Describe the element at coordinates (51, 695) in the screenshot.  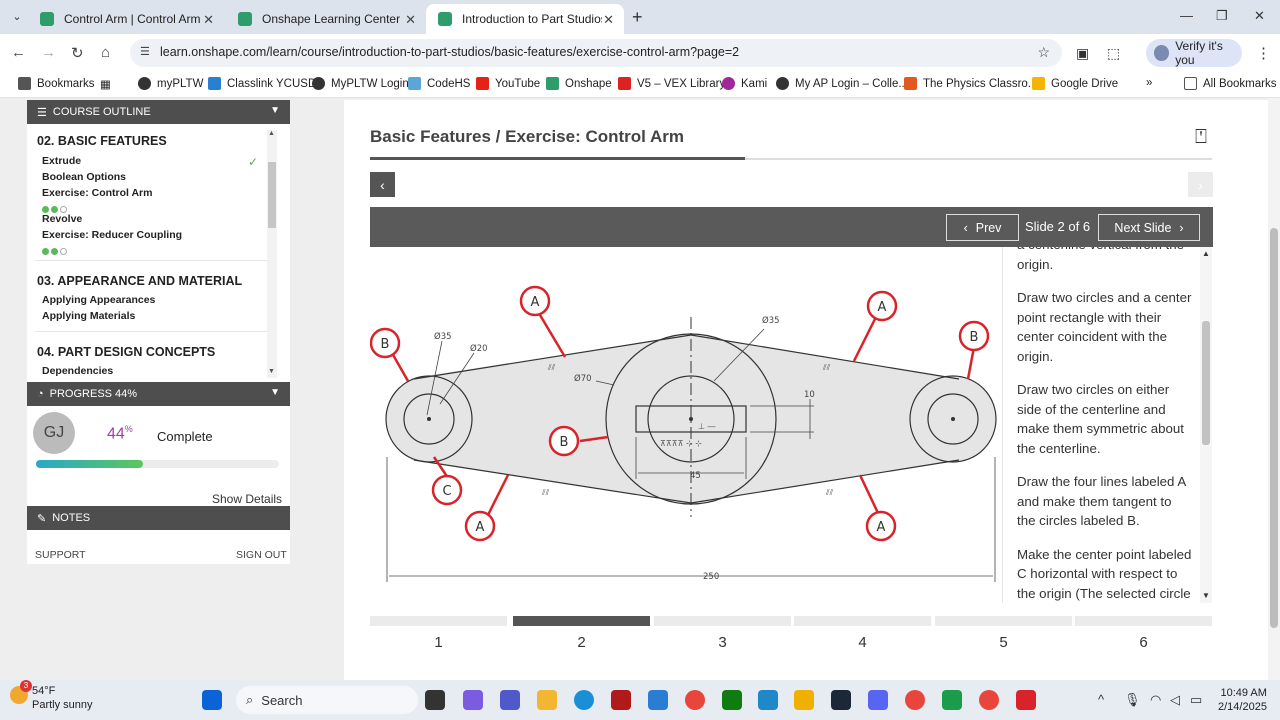
I see `weather-widget: 3 54°F Partly sunny` at that location.